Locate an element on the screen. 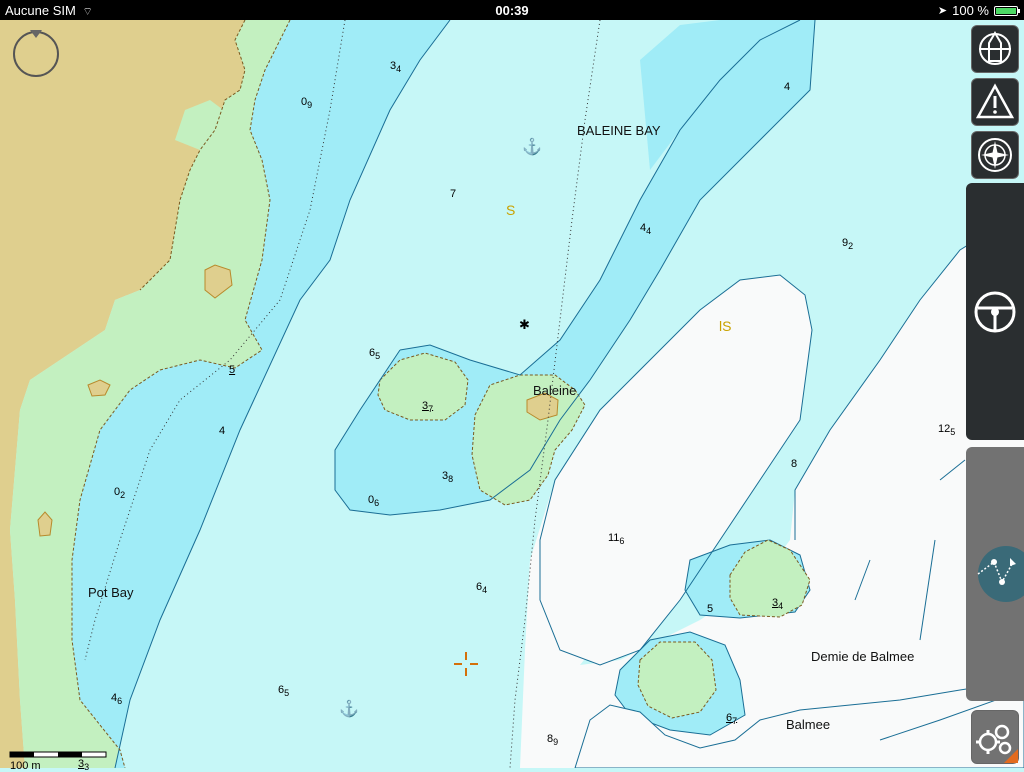  sounding: 89 is located at coordinates (553, 740).